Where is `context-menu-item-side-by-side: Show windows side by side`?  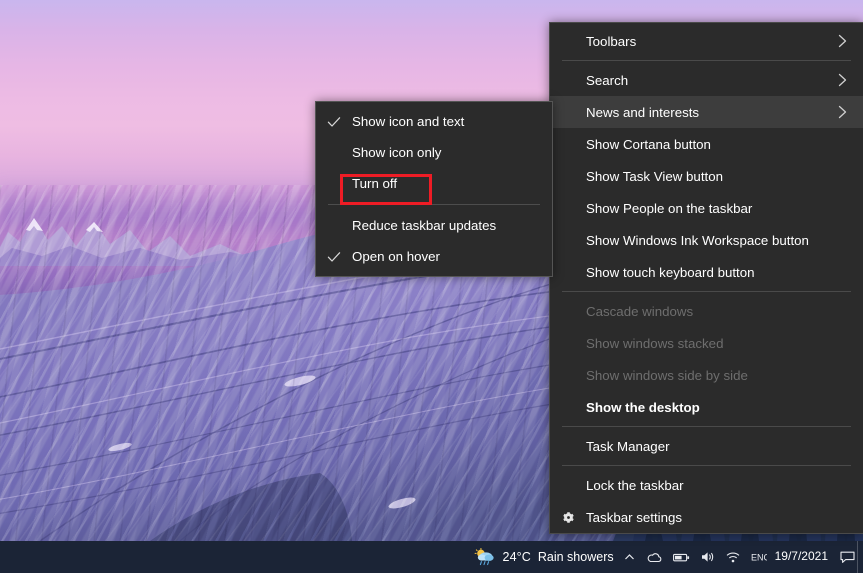
context-menu-item-side-by-side: Show windows side by side is located at coordinates (706, 375).